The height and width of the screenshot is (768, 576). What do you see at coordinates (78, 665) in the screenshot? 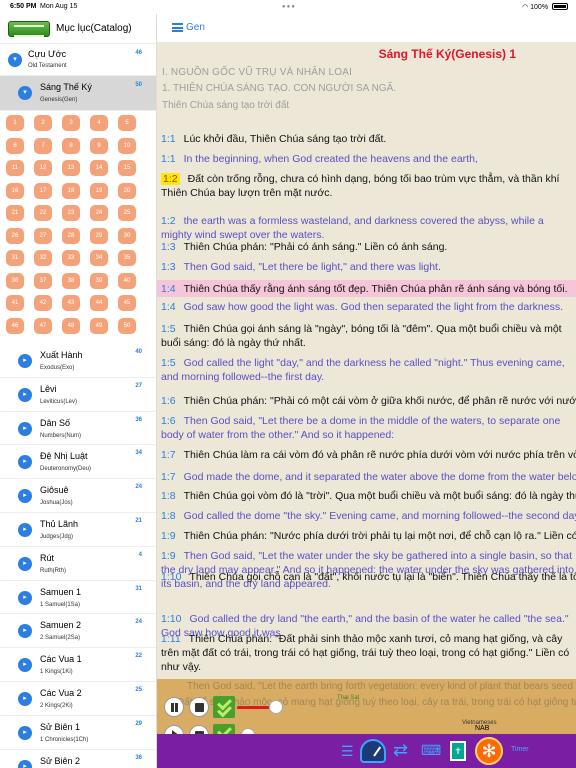
I see `book-row: ▸ Các Vua 1 1 Kings(1Ki) 22` at bounding box center [78, 665].